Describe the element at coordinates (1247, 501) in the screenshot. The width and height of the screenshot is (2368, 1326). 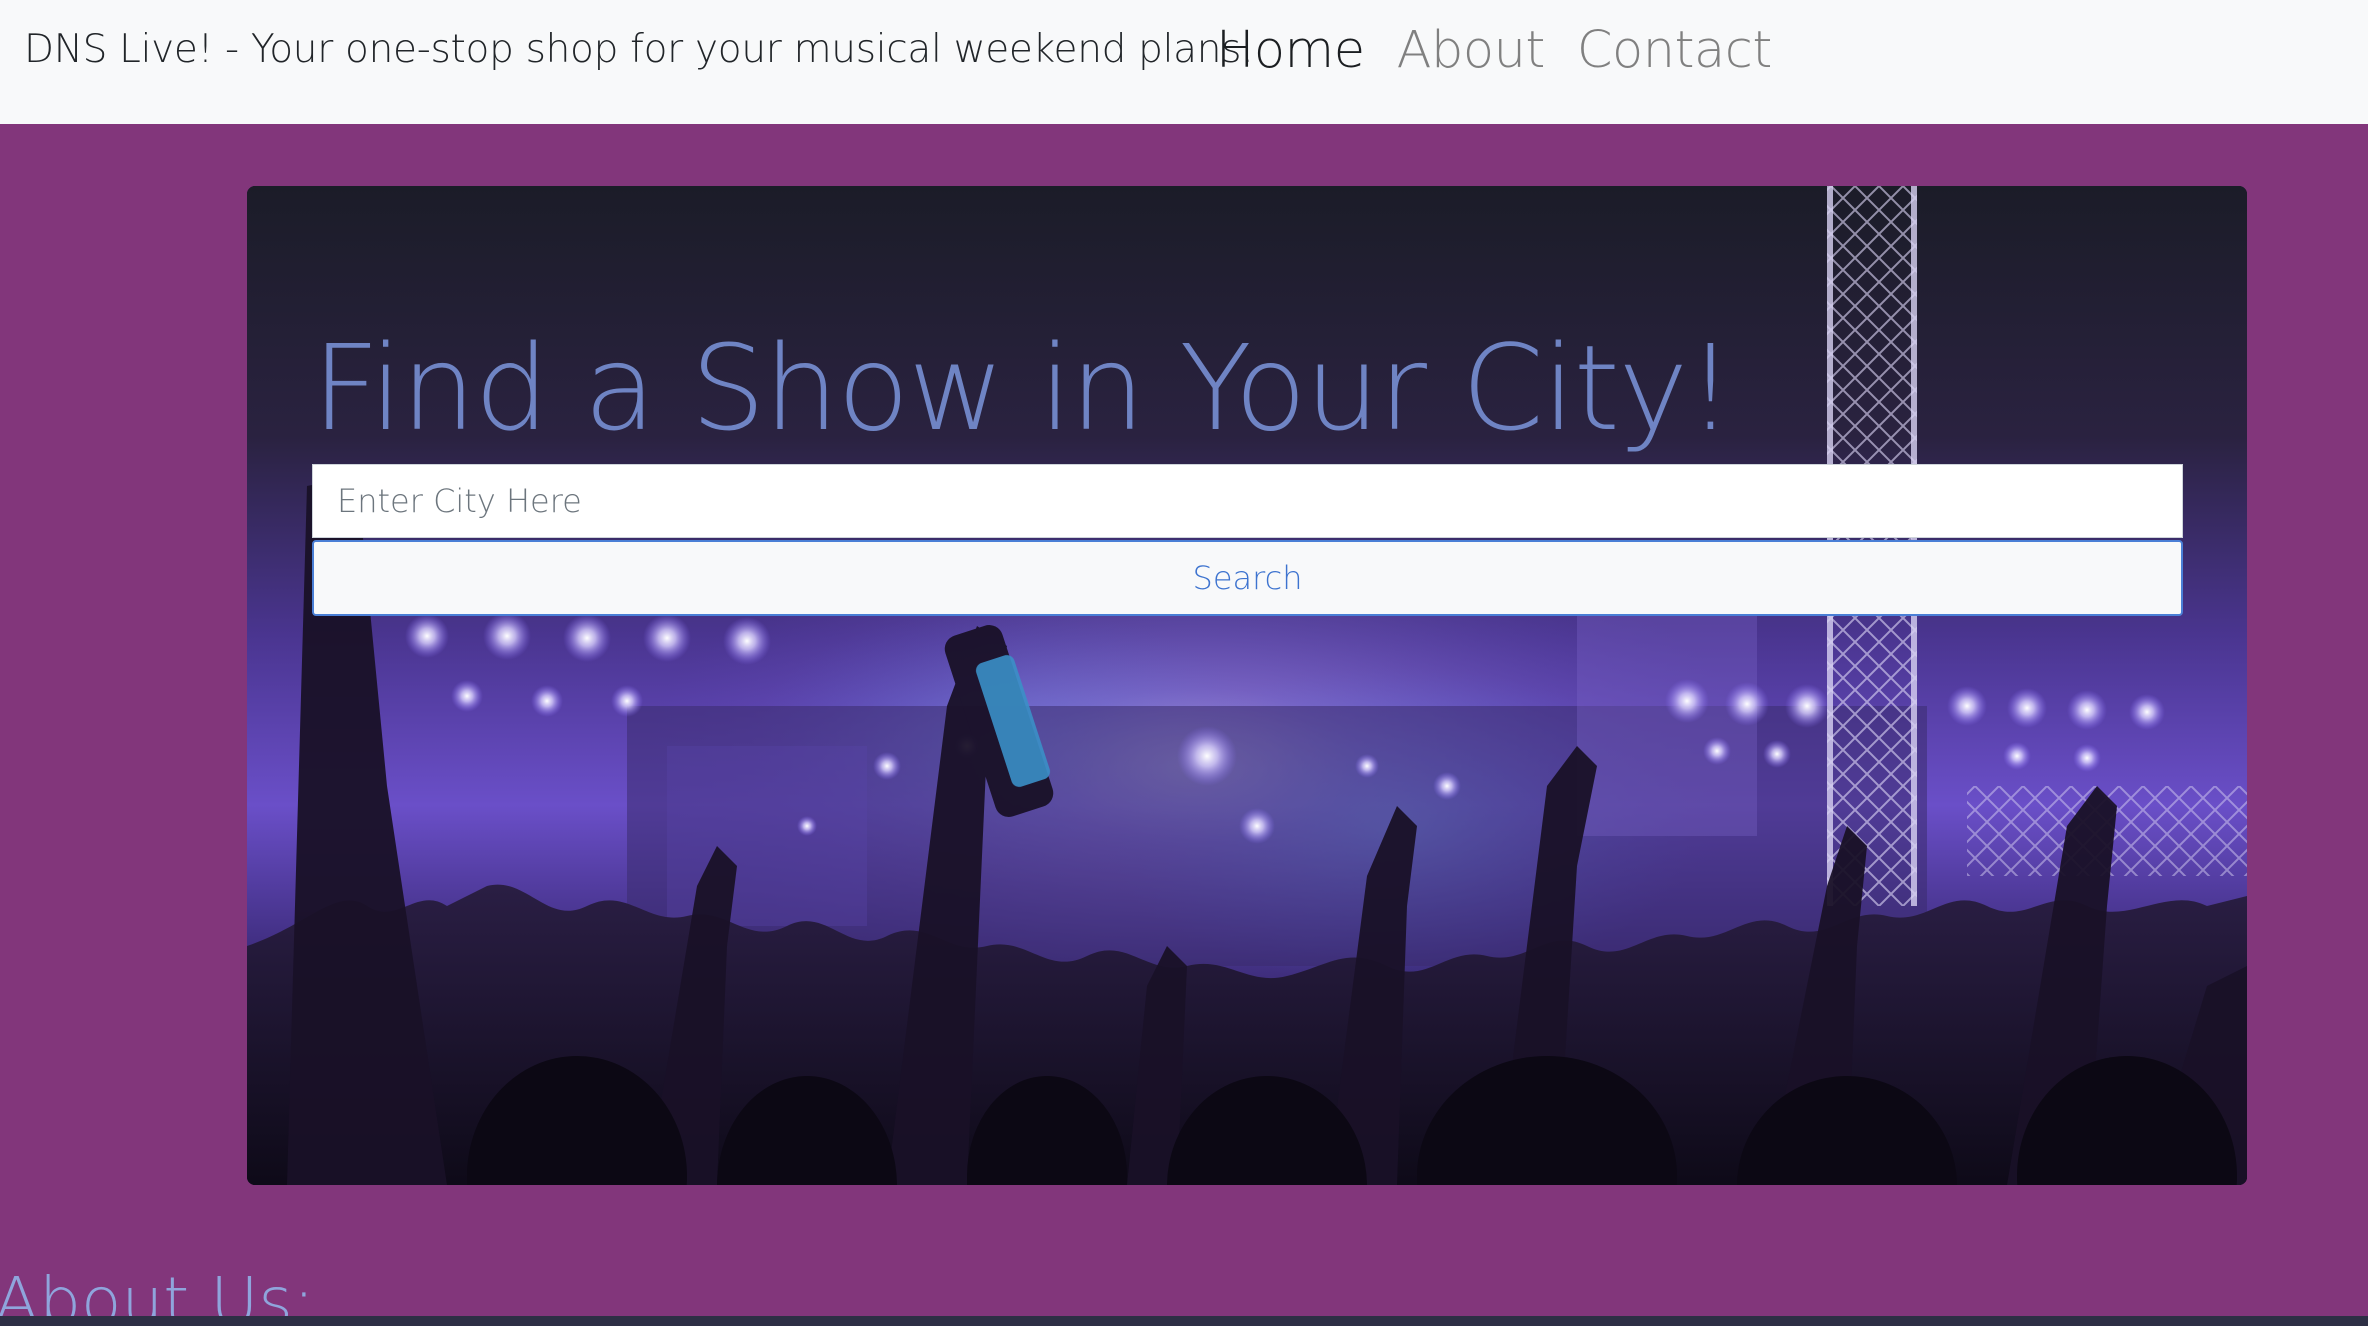
I see `city-search-input` at that location.